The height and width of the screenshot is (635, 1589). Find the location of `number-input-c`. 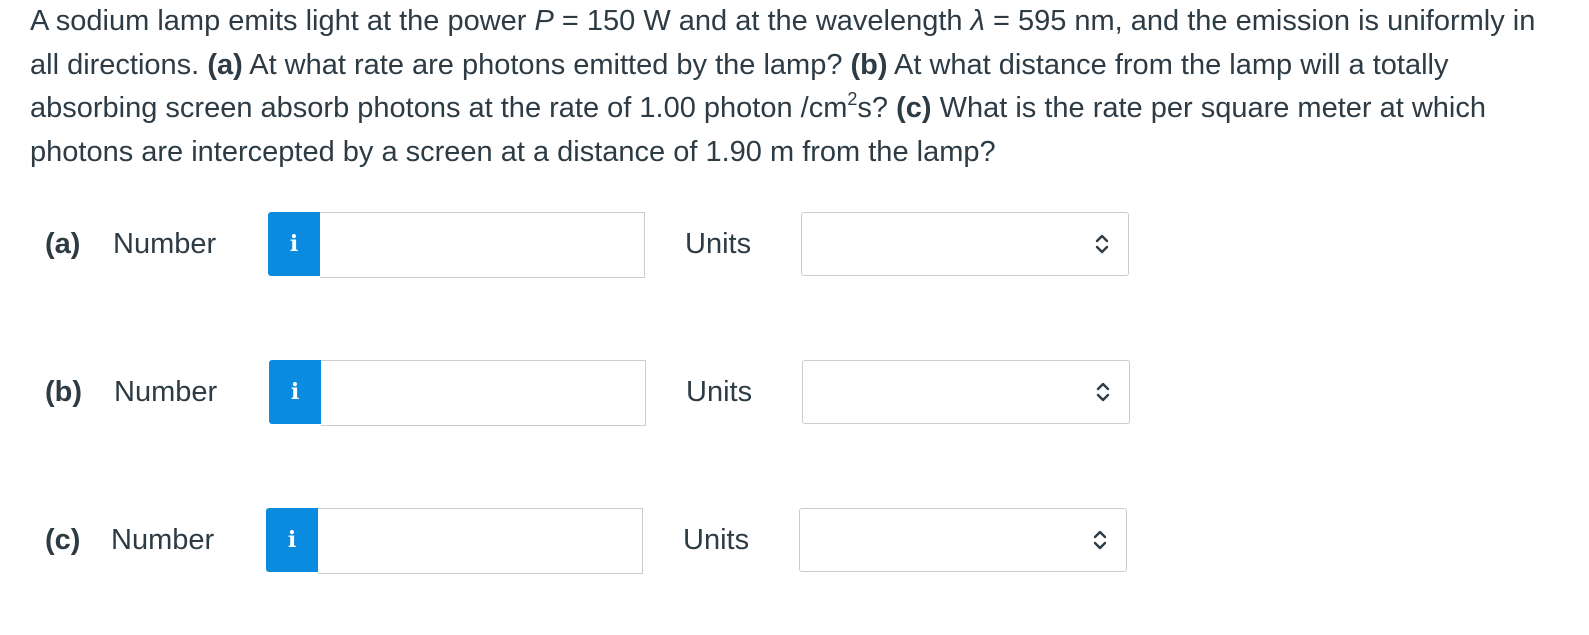

number-input-c is located at coordinates (480, 541).